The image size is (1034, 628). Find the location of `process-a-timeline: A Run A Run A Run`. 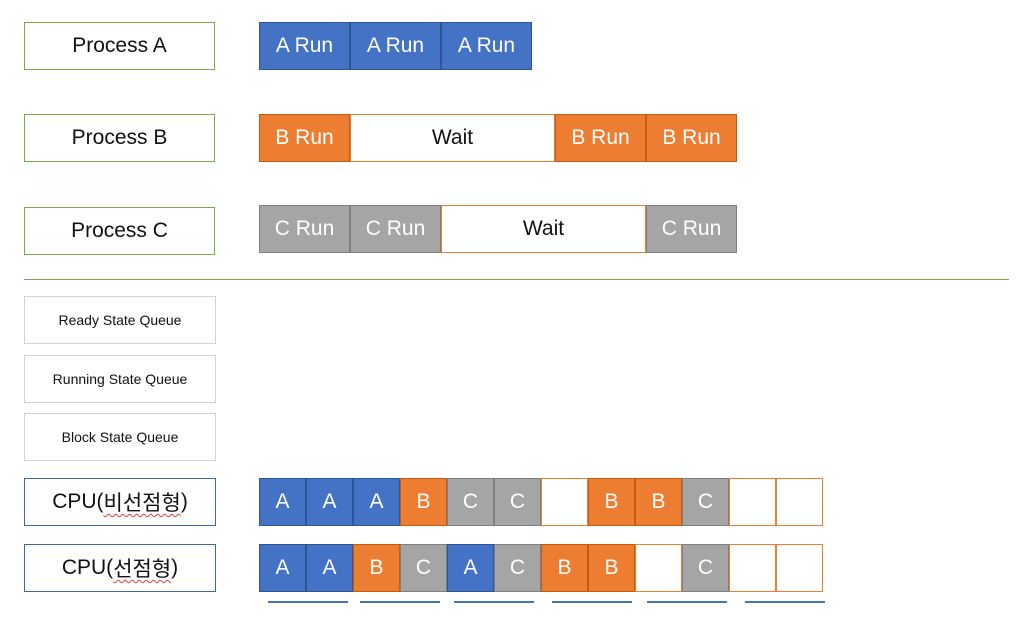

process-a-timeline: A Run A Run A Run is located at coordinates (395, 46).